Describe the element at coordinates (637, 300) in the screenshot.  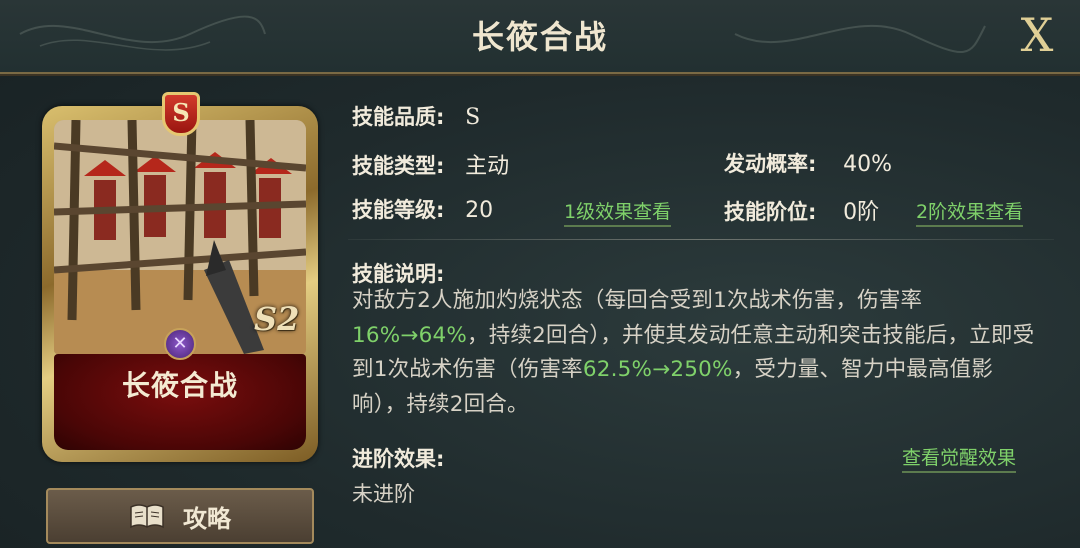
I see `description-text-1: 对敌方2人施加灼烧状态（每回合受到1次战术伤害，伤害率` at that location.